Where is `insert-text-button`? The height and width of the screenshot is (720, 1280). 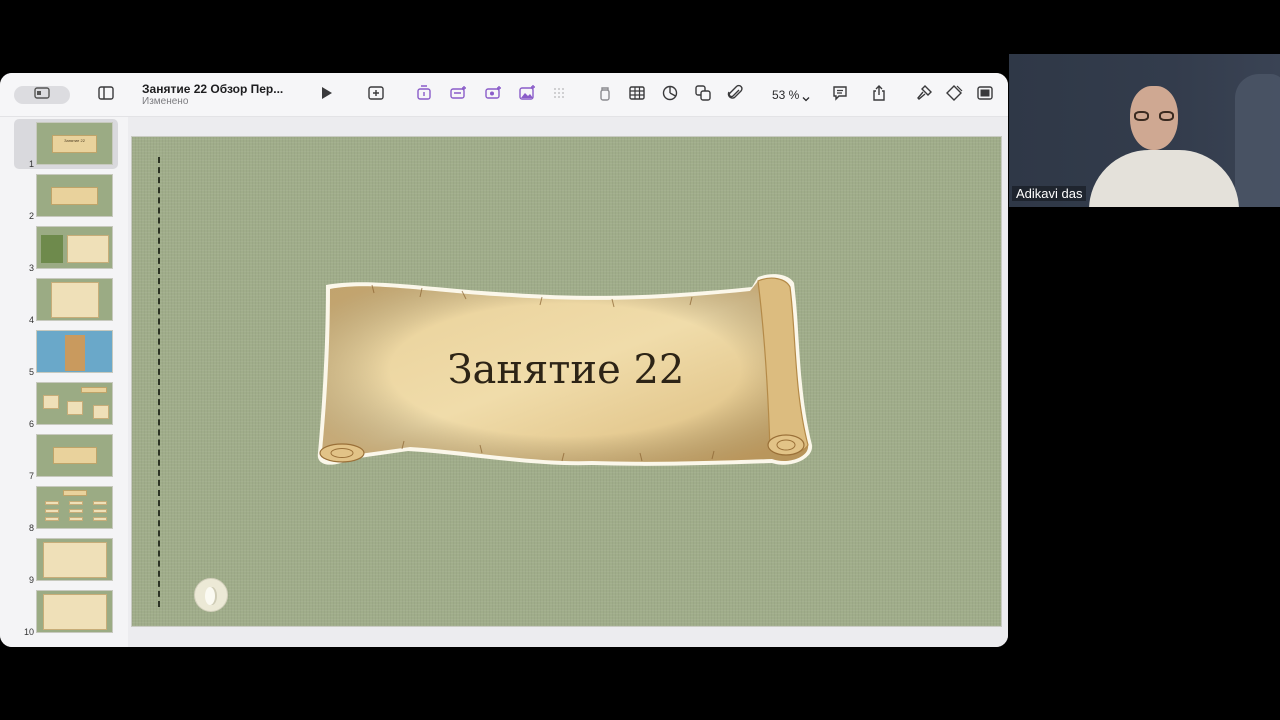 insert-text-button is located at coordinates (458, 95).